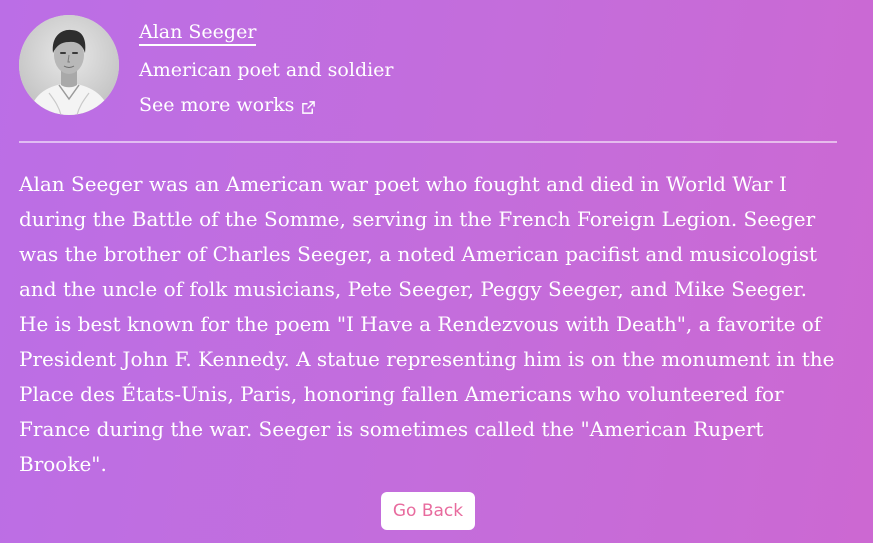  I want to click on actions: Go Back, so click(428, 511).